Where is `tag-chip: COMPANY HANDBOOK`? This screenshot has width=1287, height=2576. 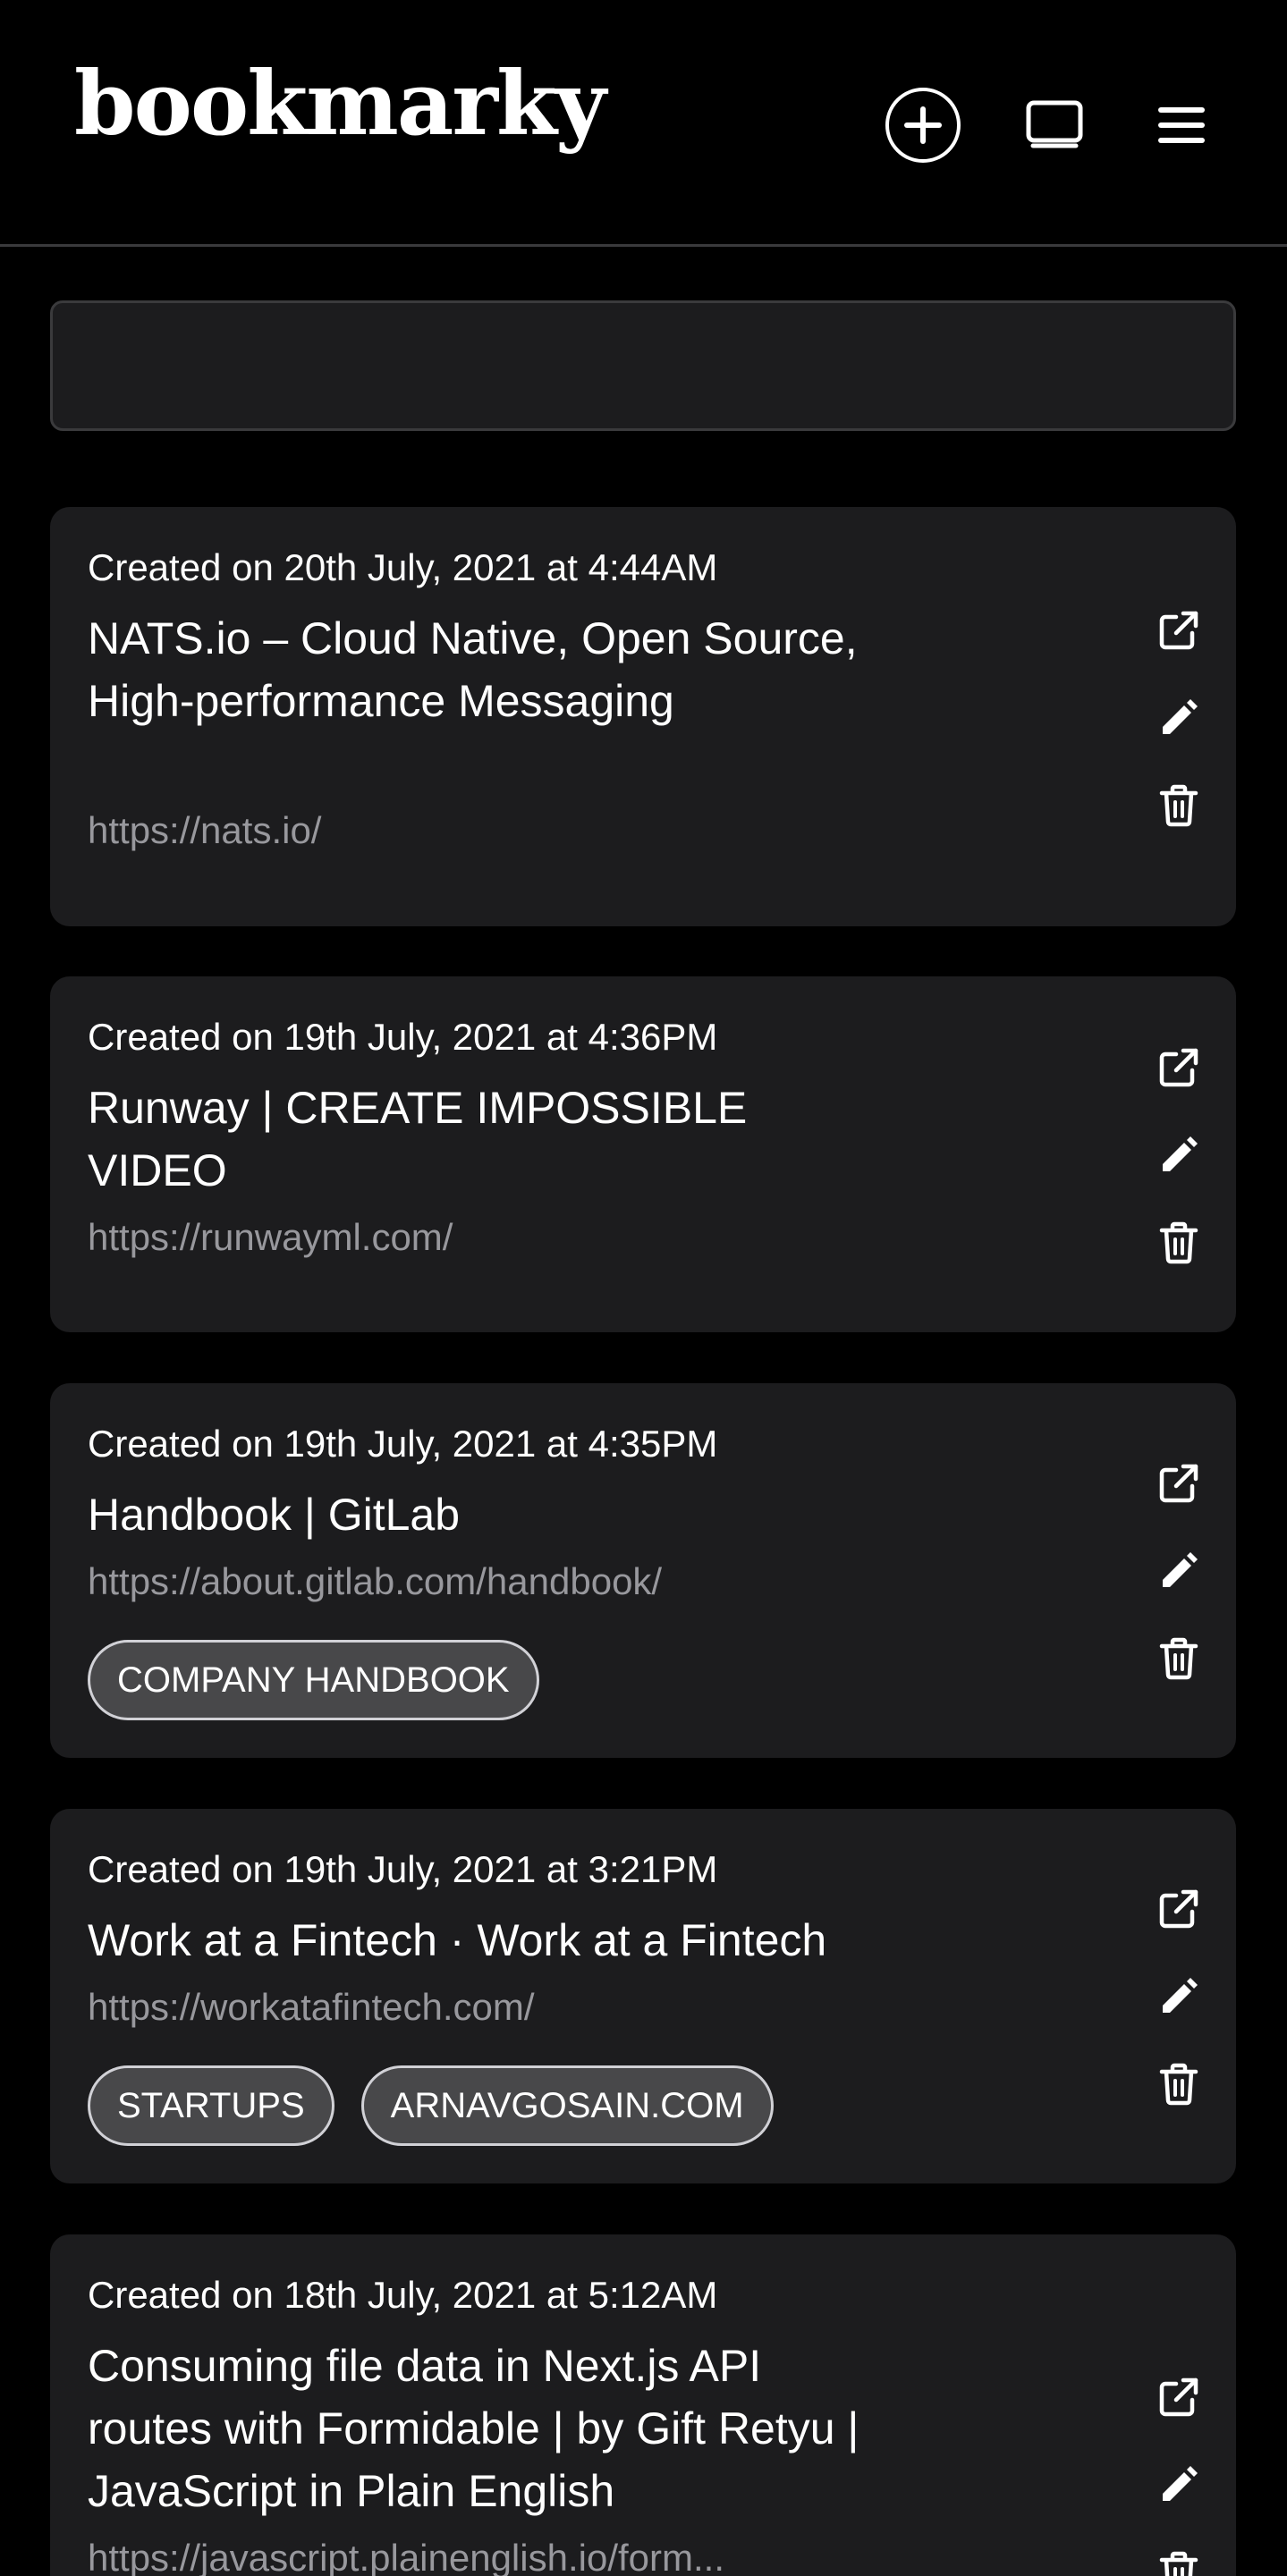
tag-chip: COMPANY HANDBOOK is located at coordinates (313, 1680).